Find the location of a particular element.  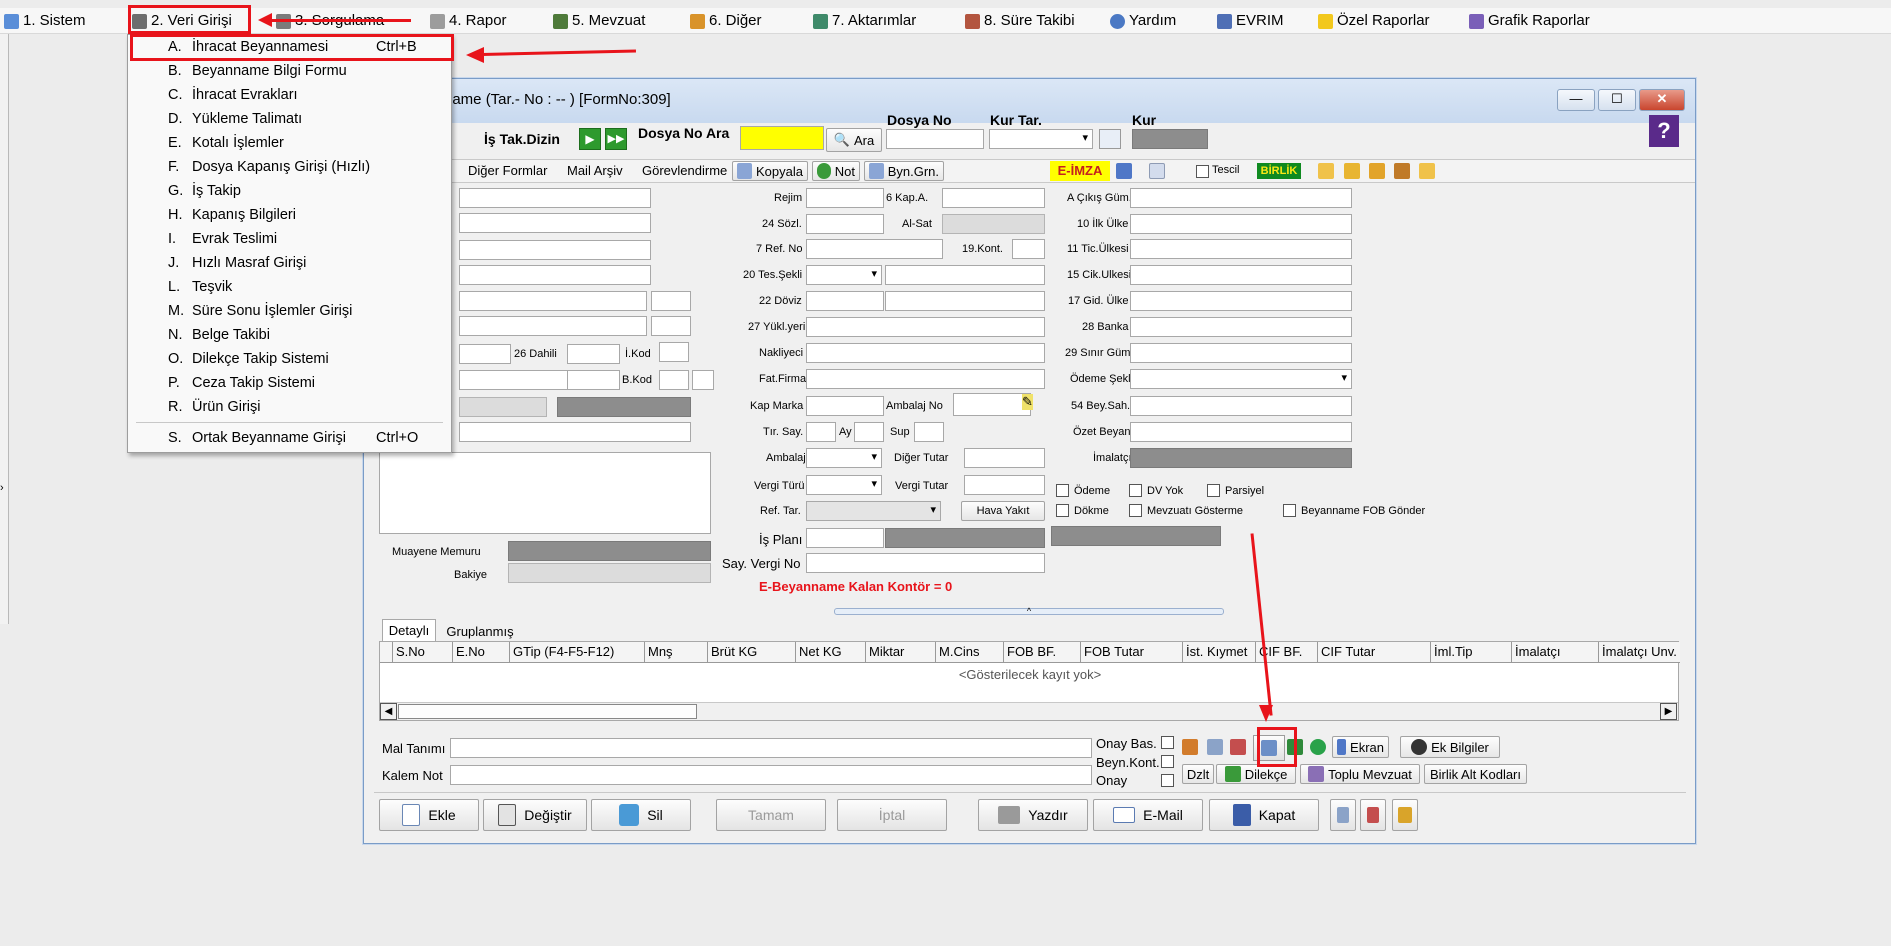

odeme-select is located at coordinates (1241, 379).